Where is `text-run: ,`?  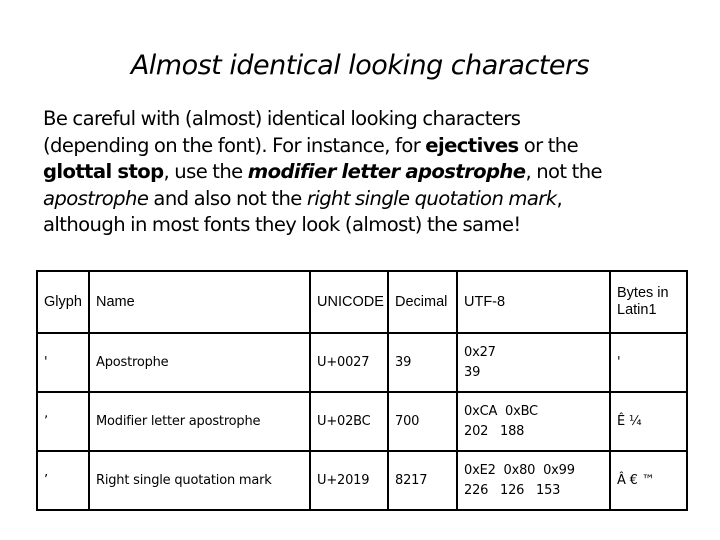
text-run: , is located at coordinates (559, 198).